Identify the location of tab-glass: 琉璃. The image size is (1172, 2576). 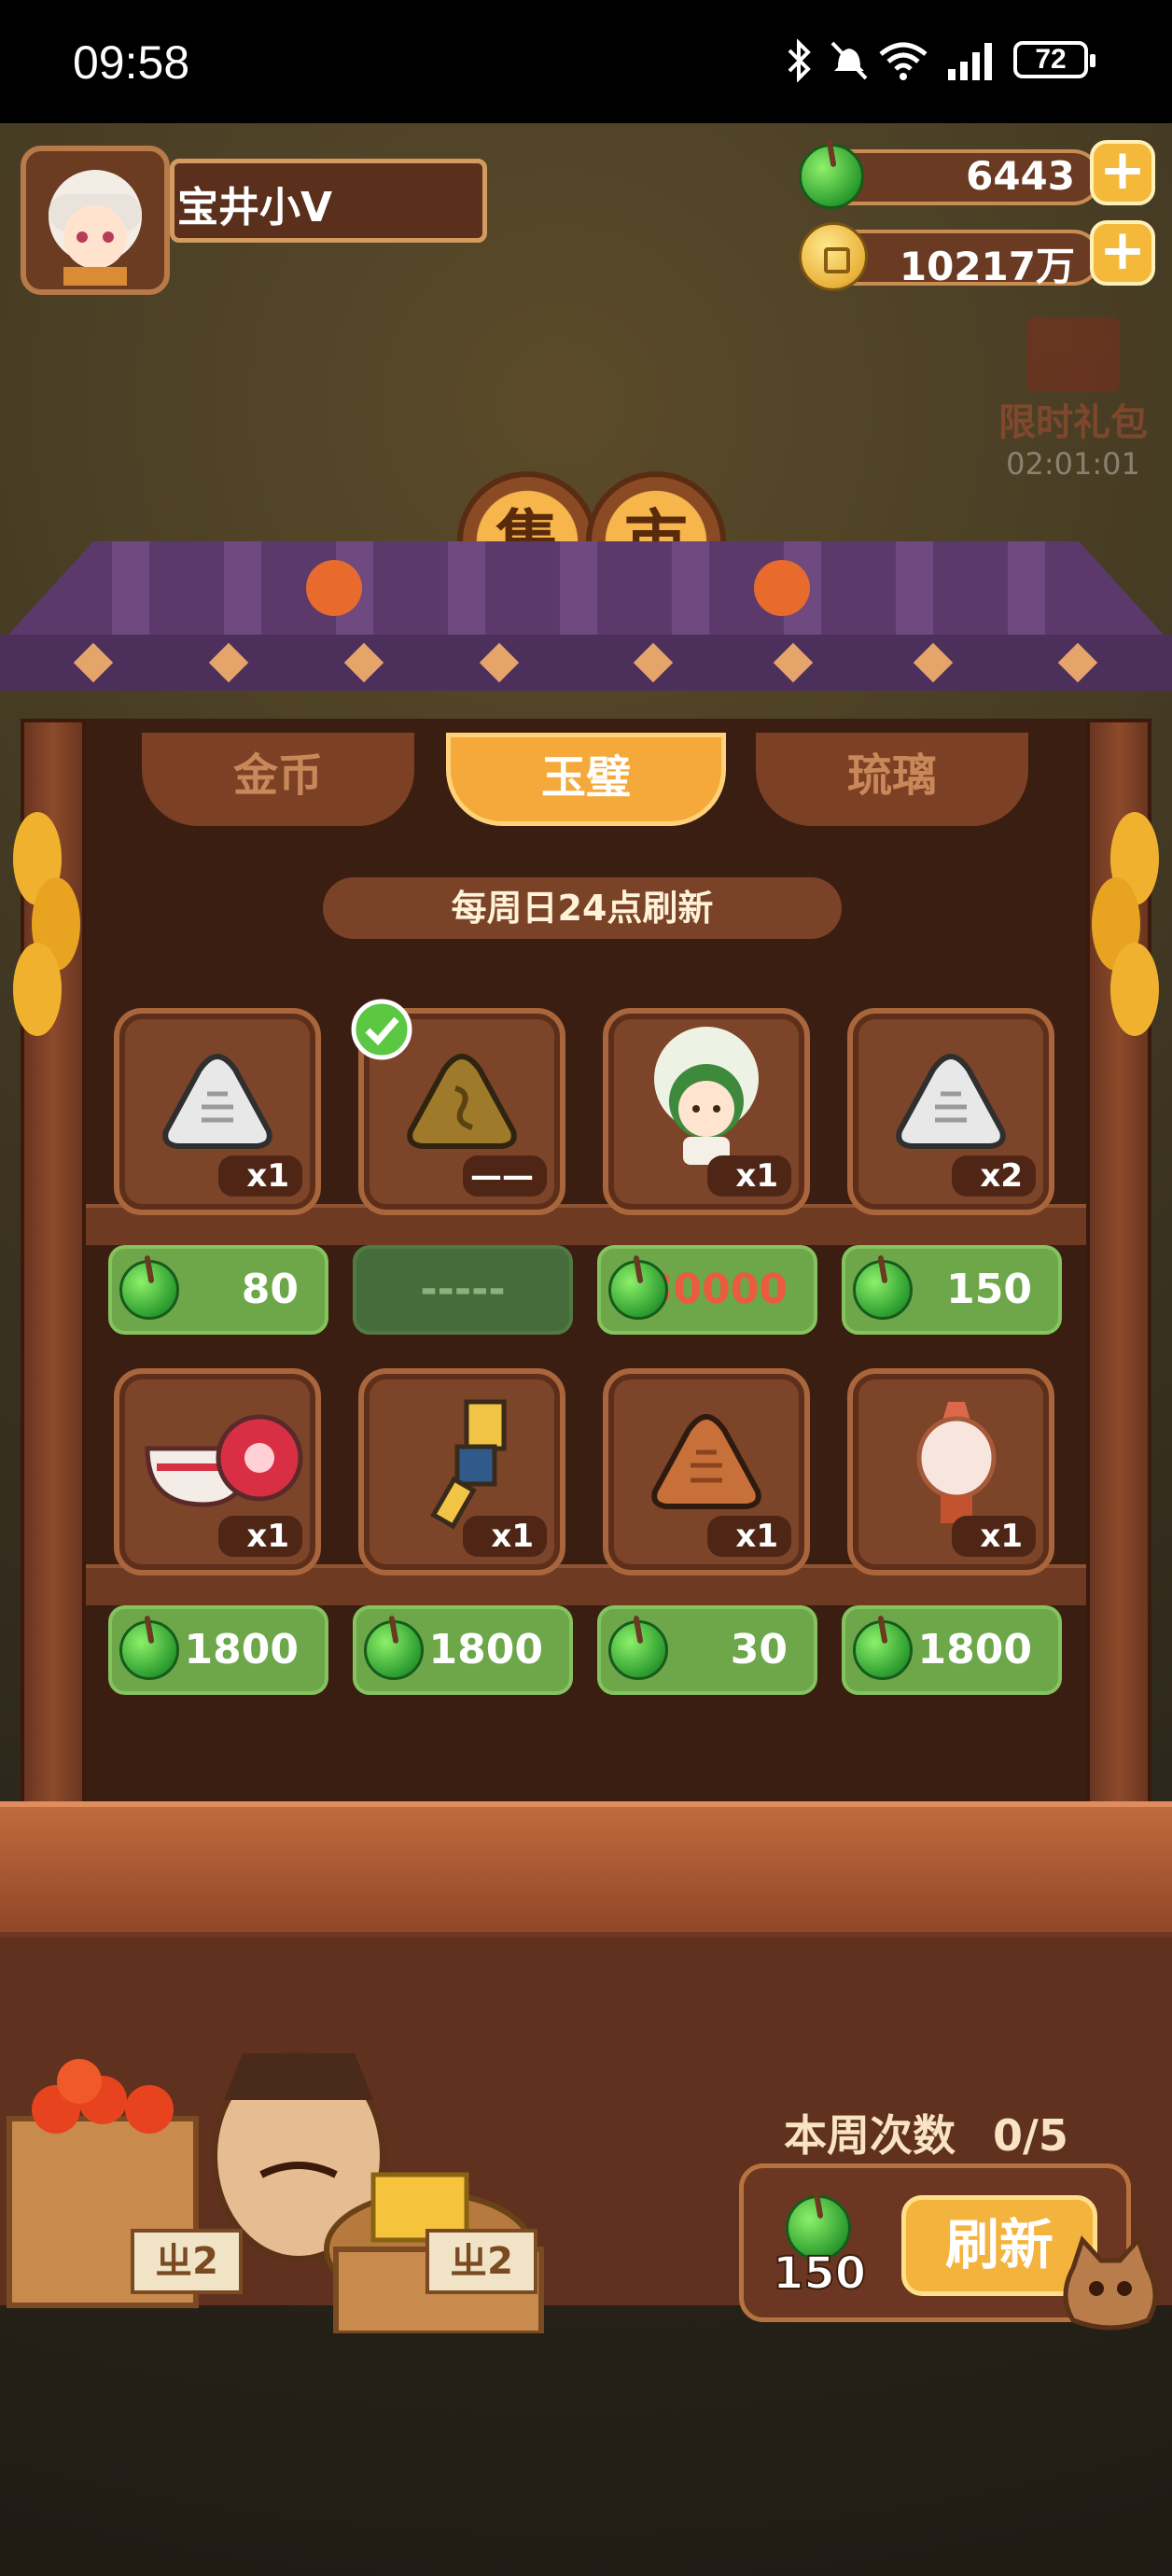
(892, 779).